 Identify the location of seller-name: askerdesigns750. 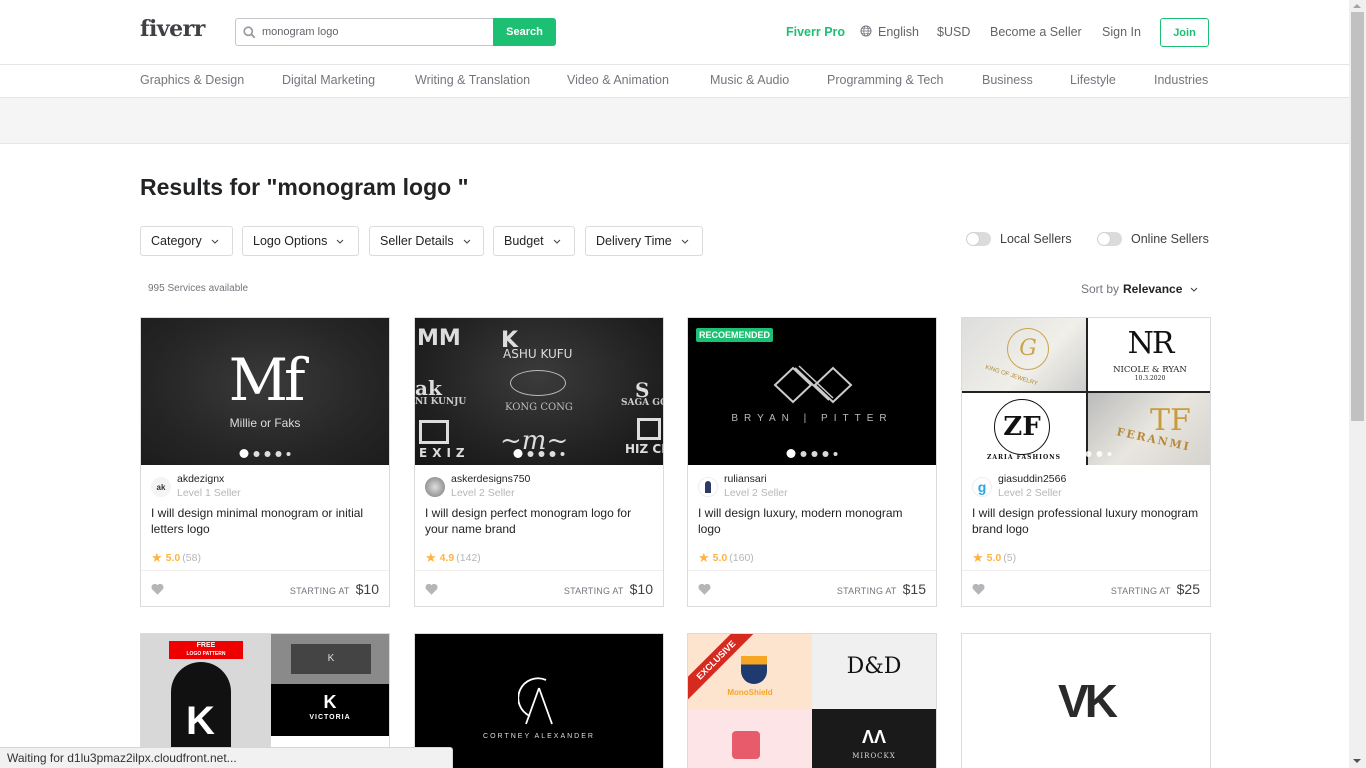
(490, 479).